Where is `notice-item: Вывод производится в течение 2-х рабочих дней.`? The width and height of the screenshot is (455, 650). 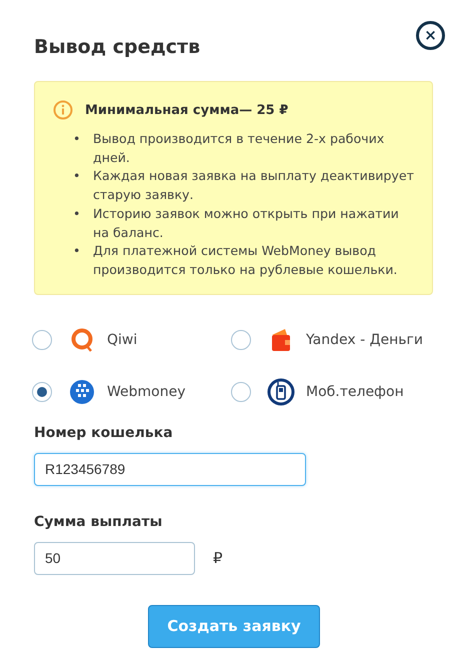
notice-item: Вывод производится в течение 2-х рабочих дней. is located at coordinates (239, 148).